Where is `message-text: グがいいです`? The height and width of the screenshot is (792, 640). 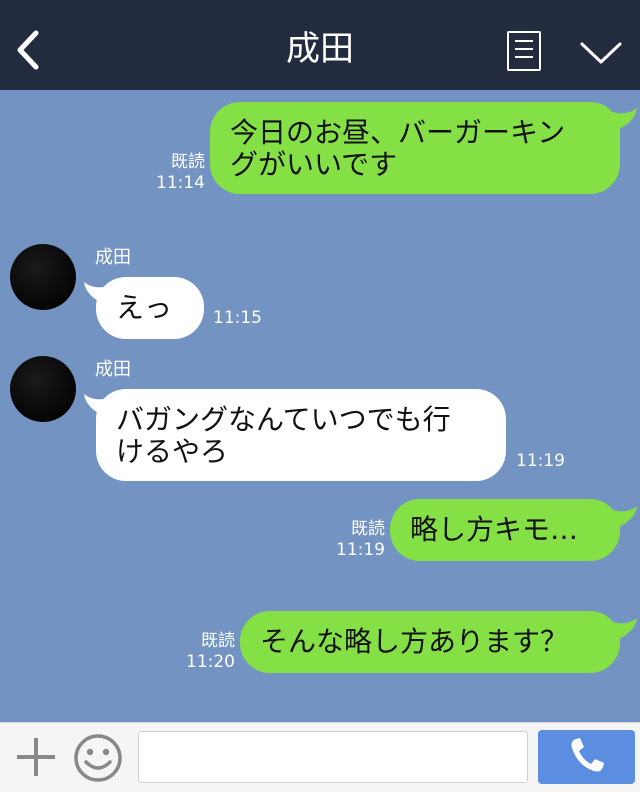
message-text: グがいいです is located at coordinates (314, 164).